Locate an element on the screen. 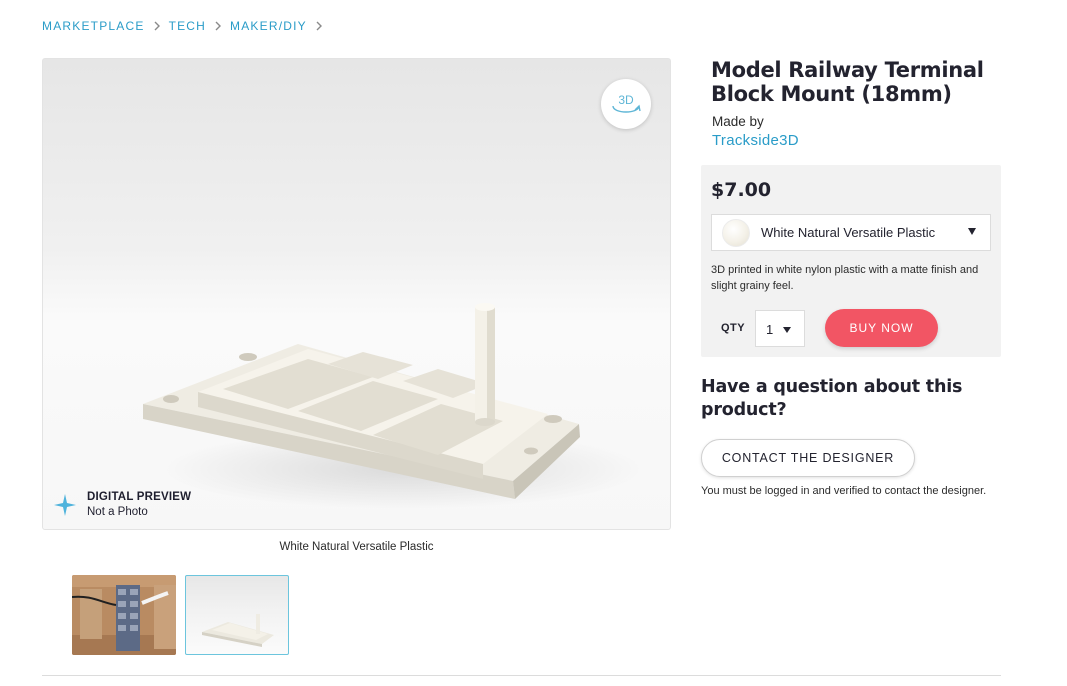 This screenshot has width=1067, height=686. designer-link: Trackside3D is located at coordinates (755, 140).